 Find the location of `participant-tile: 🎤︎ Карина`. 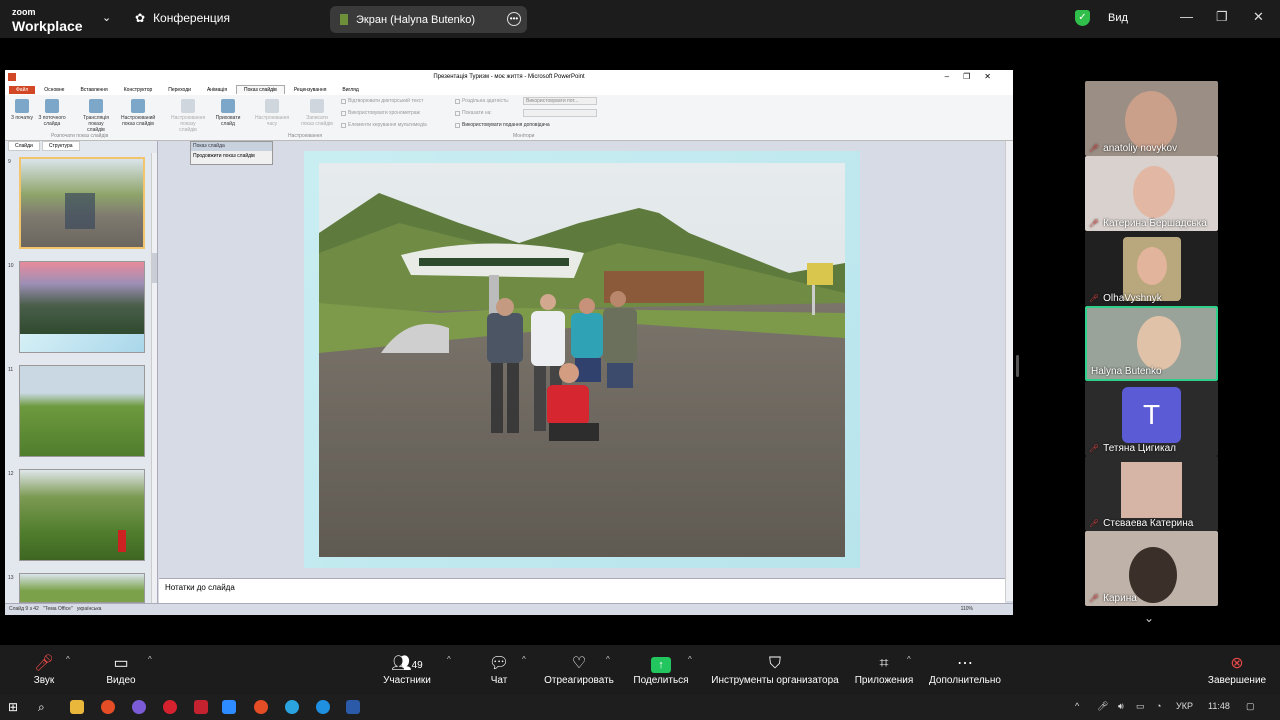

participant-tile: 🎤︎ Карина is located at coordinates (1151, 568).